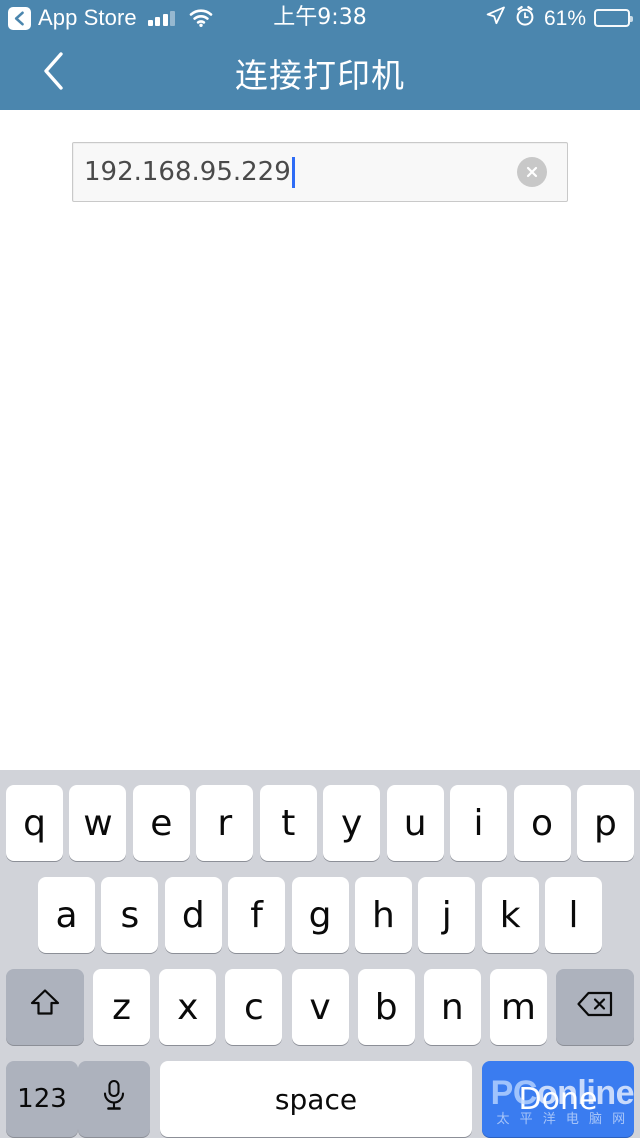 The width and height of the screenshot is (640, 1138). Describe the element at coordinates (352, 823) in the screenshot. I see `key-y: y` at that location.